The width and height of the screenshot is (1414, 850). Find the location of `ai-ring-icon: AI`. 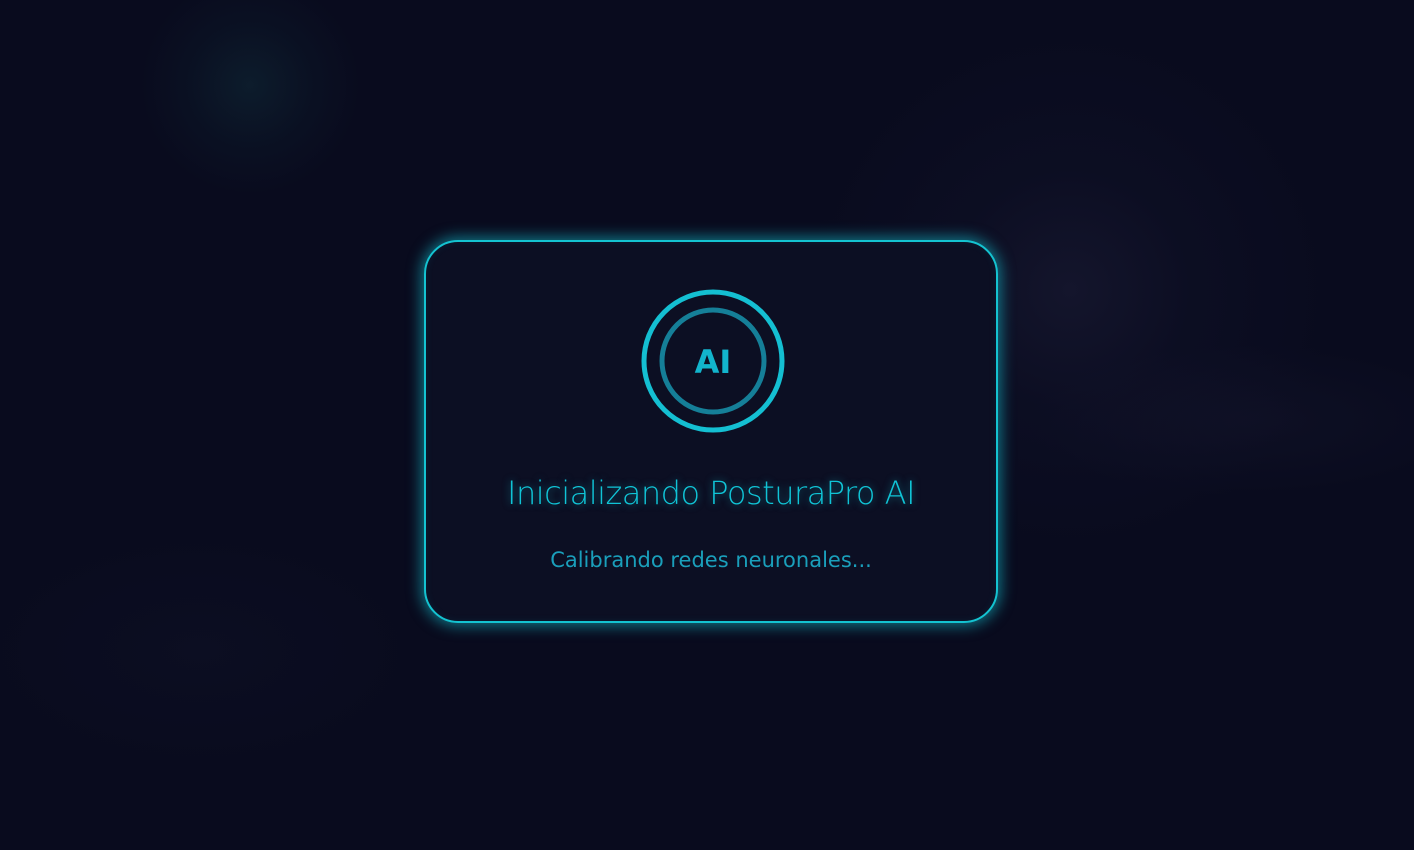

ai-ring-icon: AI is located at coordinates (713, 361).